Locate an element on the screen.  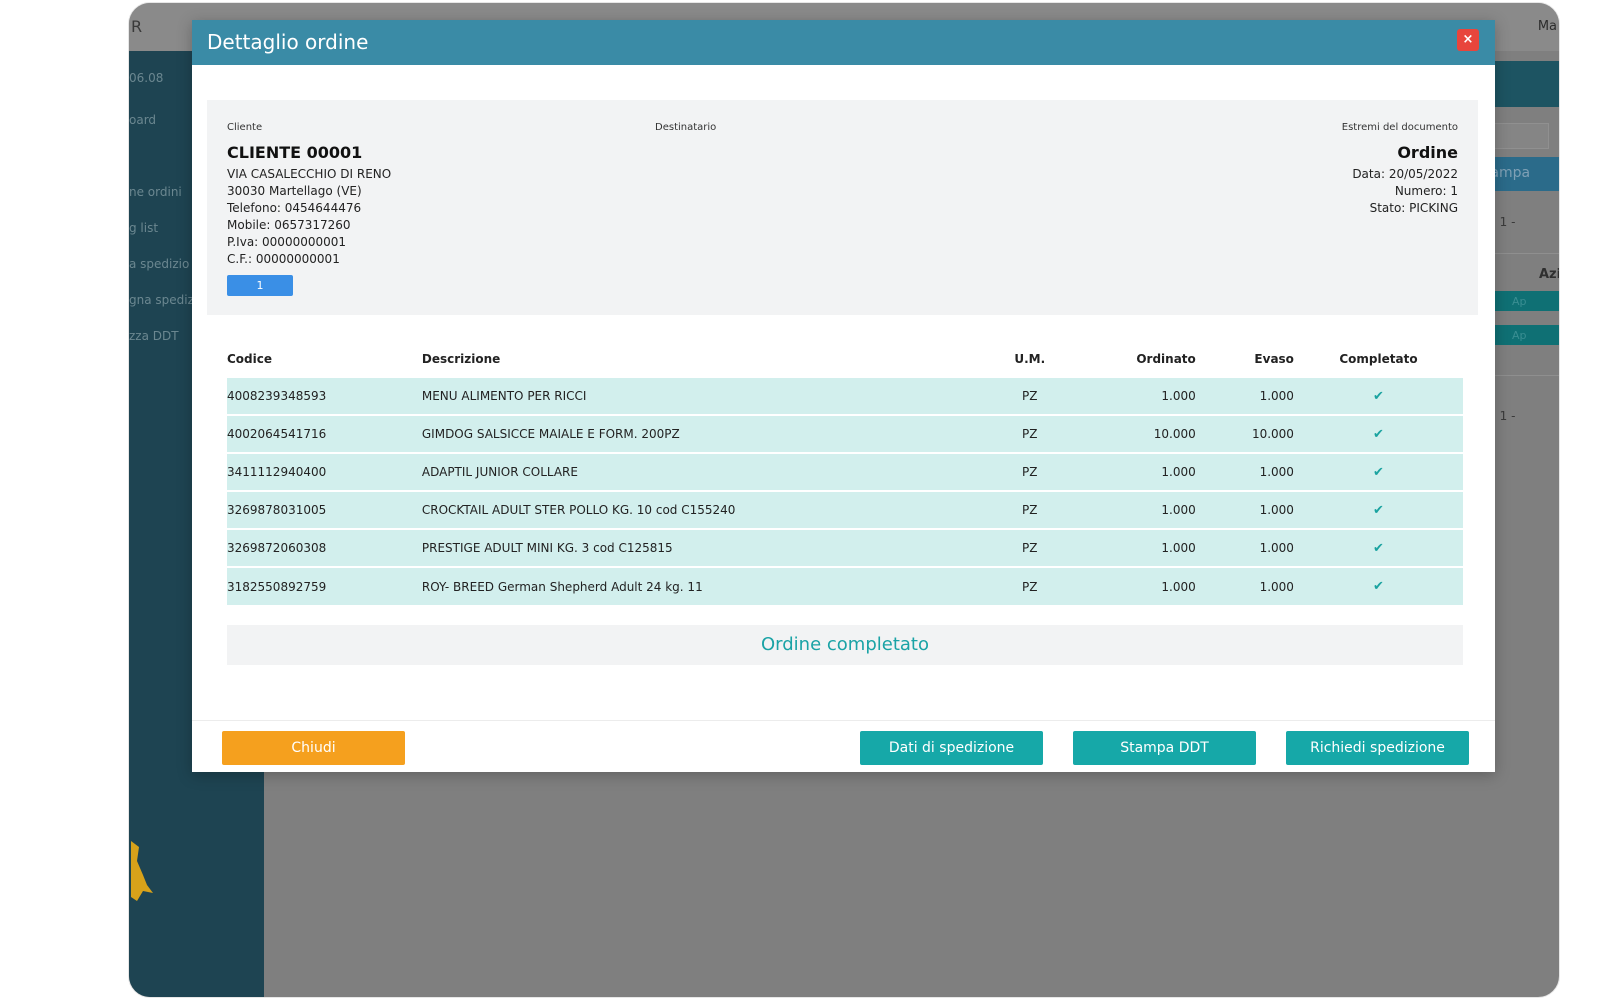
cell-ordinato: 10.000 is located at coordinates (1136, 433).